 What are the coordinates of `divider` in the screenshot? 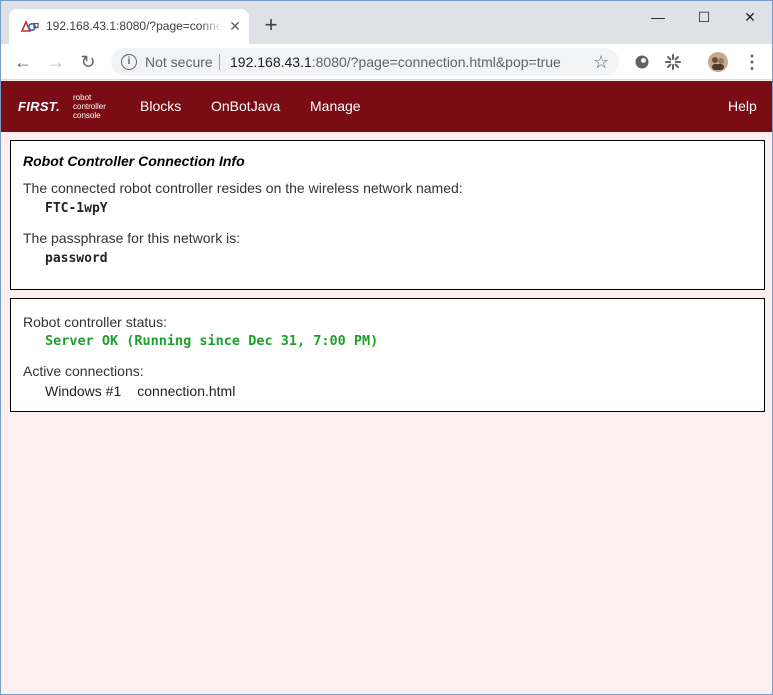 It's located at (219, 62).